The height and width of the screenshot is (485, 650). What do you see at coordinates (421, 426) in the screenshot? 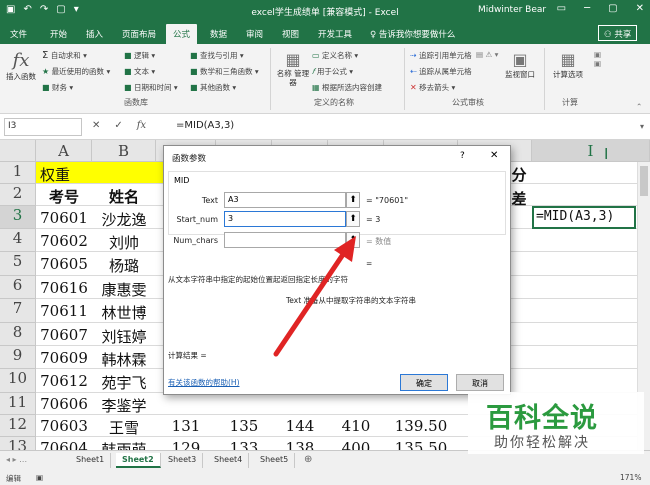
I see `cell-average: 139.50` at bounding box center [421, 426].